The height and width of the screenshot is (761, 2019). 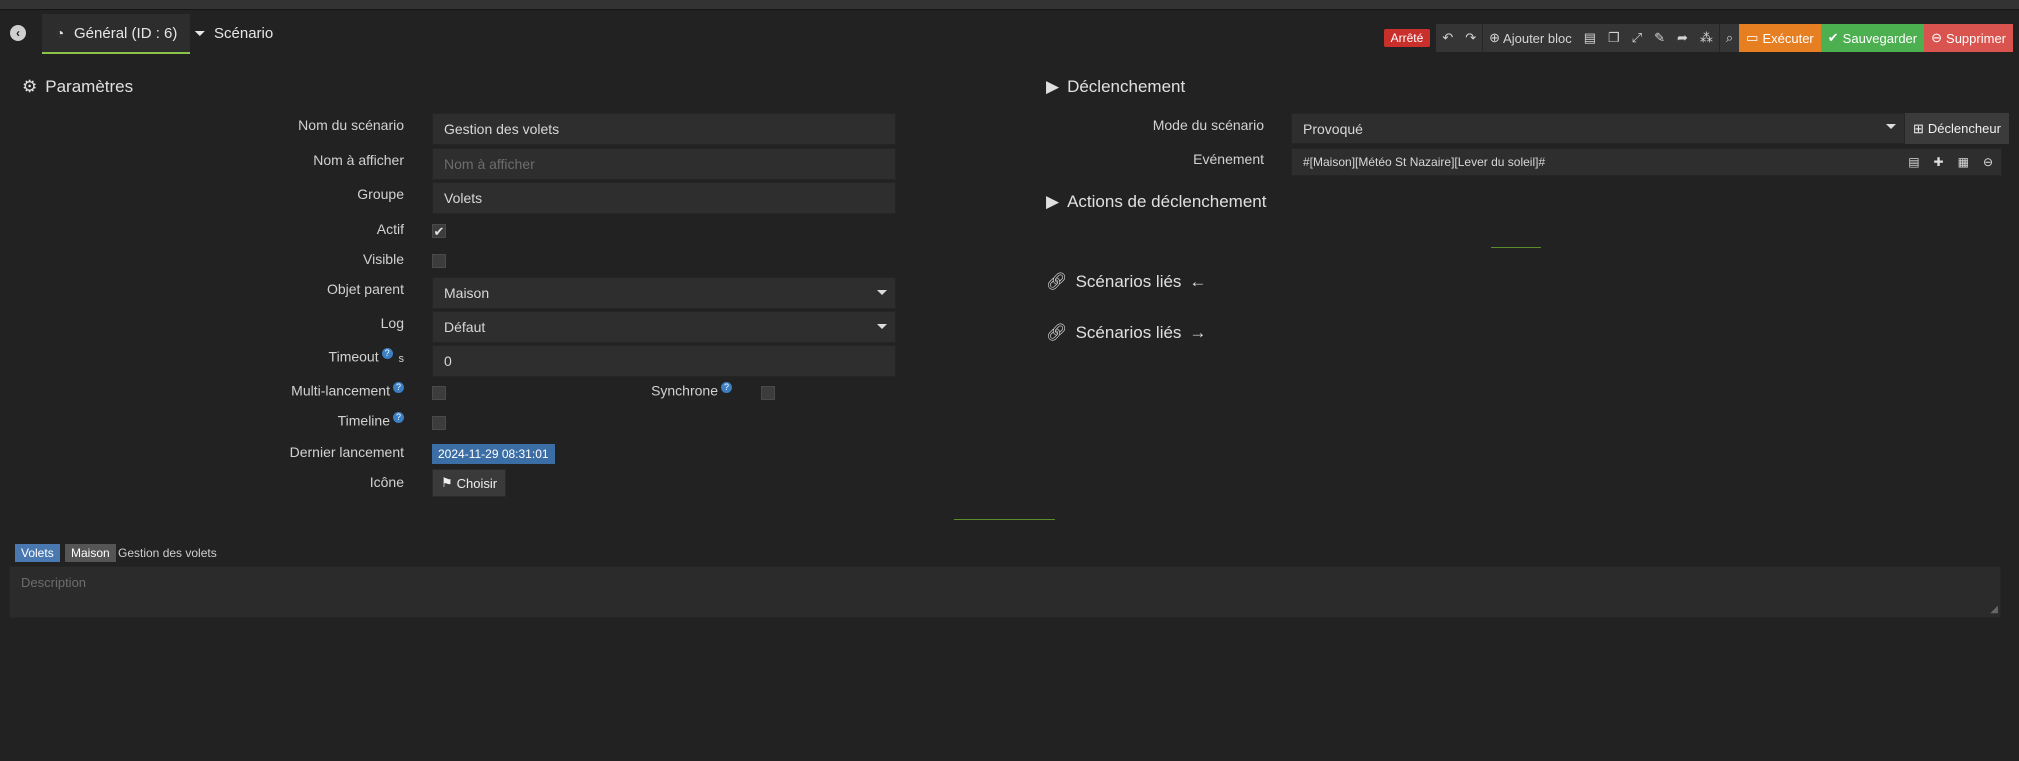 What do you see at coordinates (401, 358) in the screenshot?
I see `timeout-unit: s` at bounding box center [401, 358].